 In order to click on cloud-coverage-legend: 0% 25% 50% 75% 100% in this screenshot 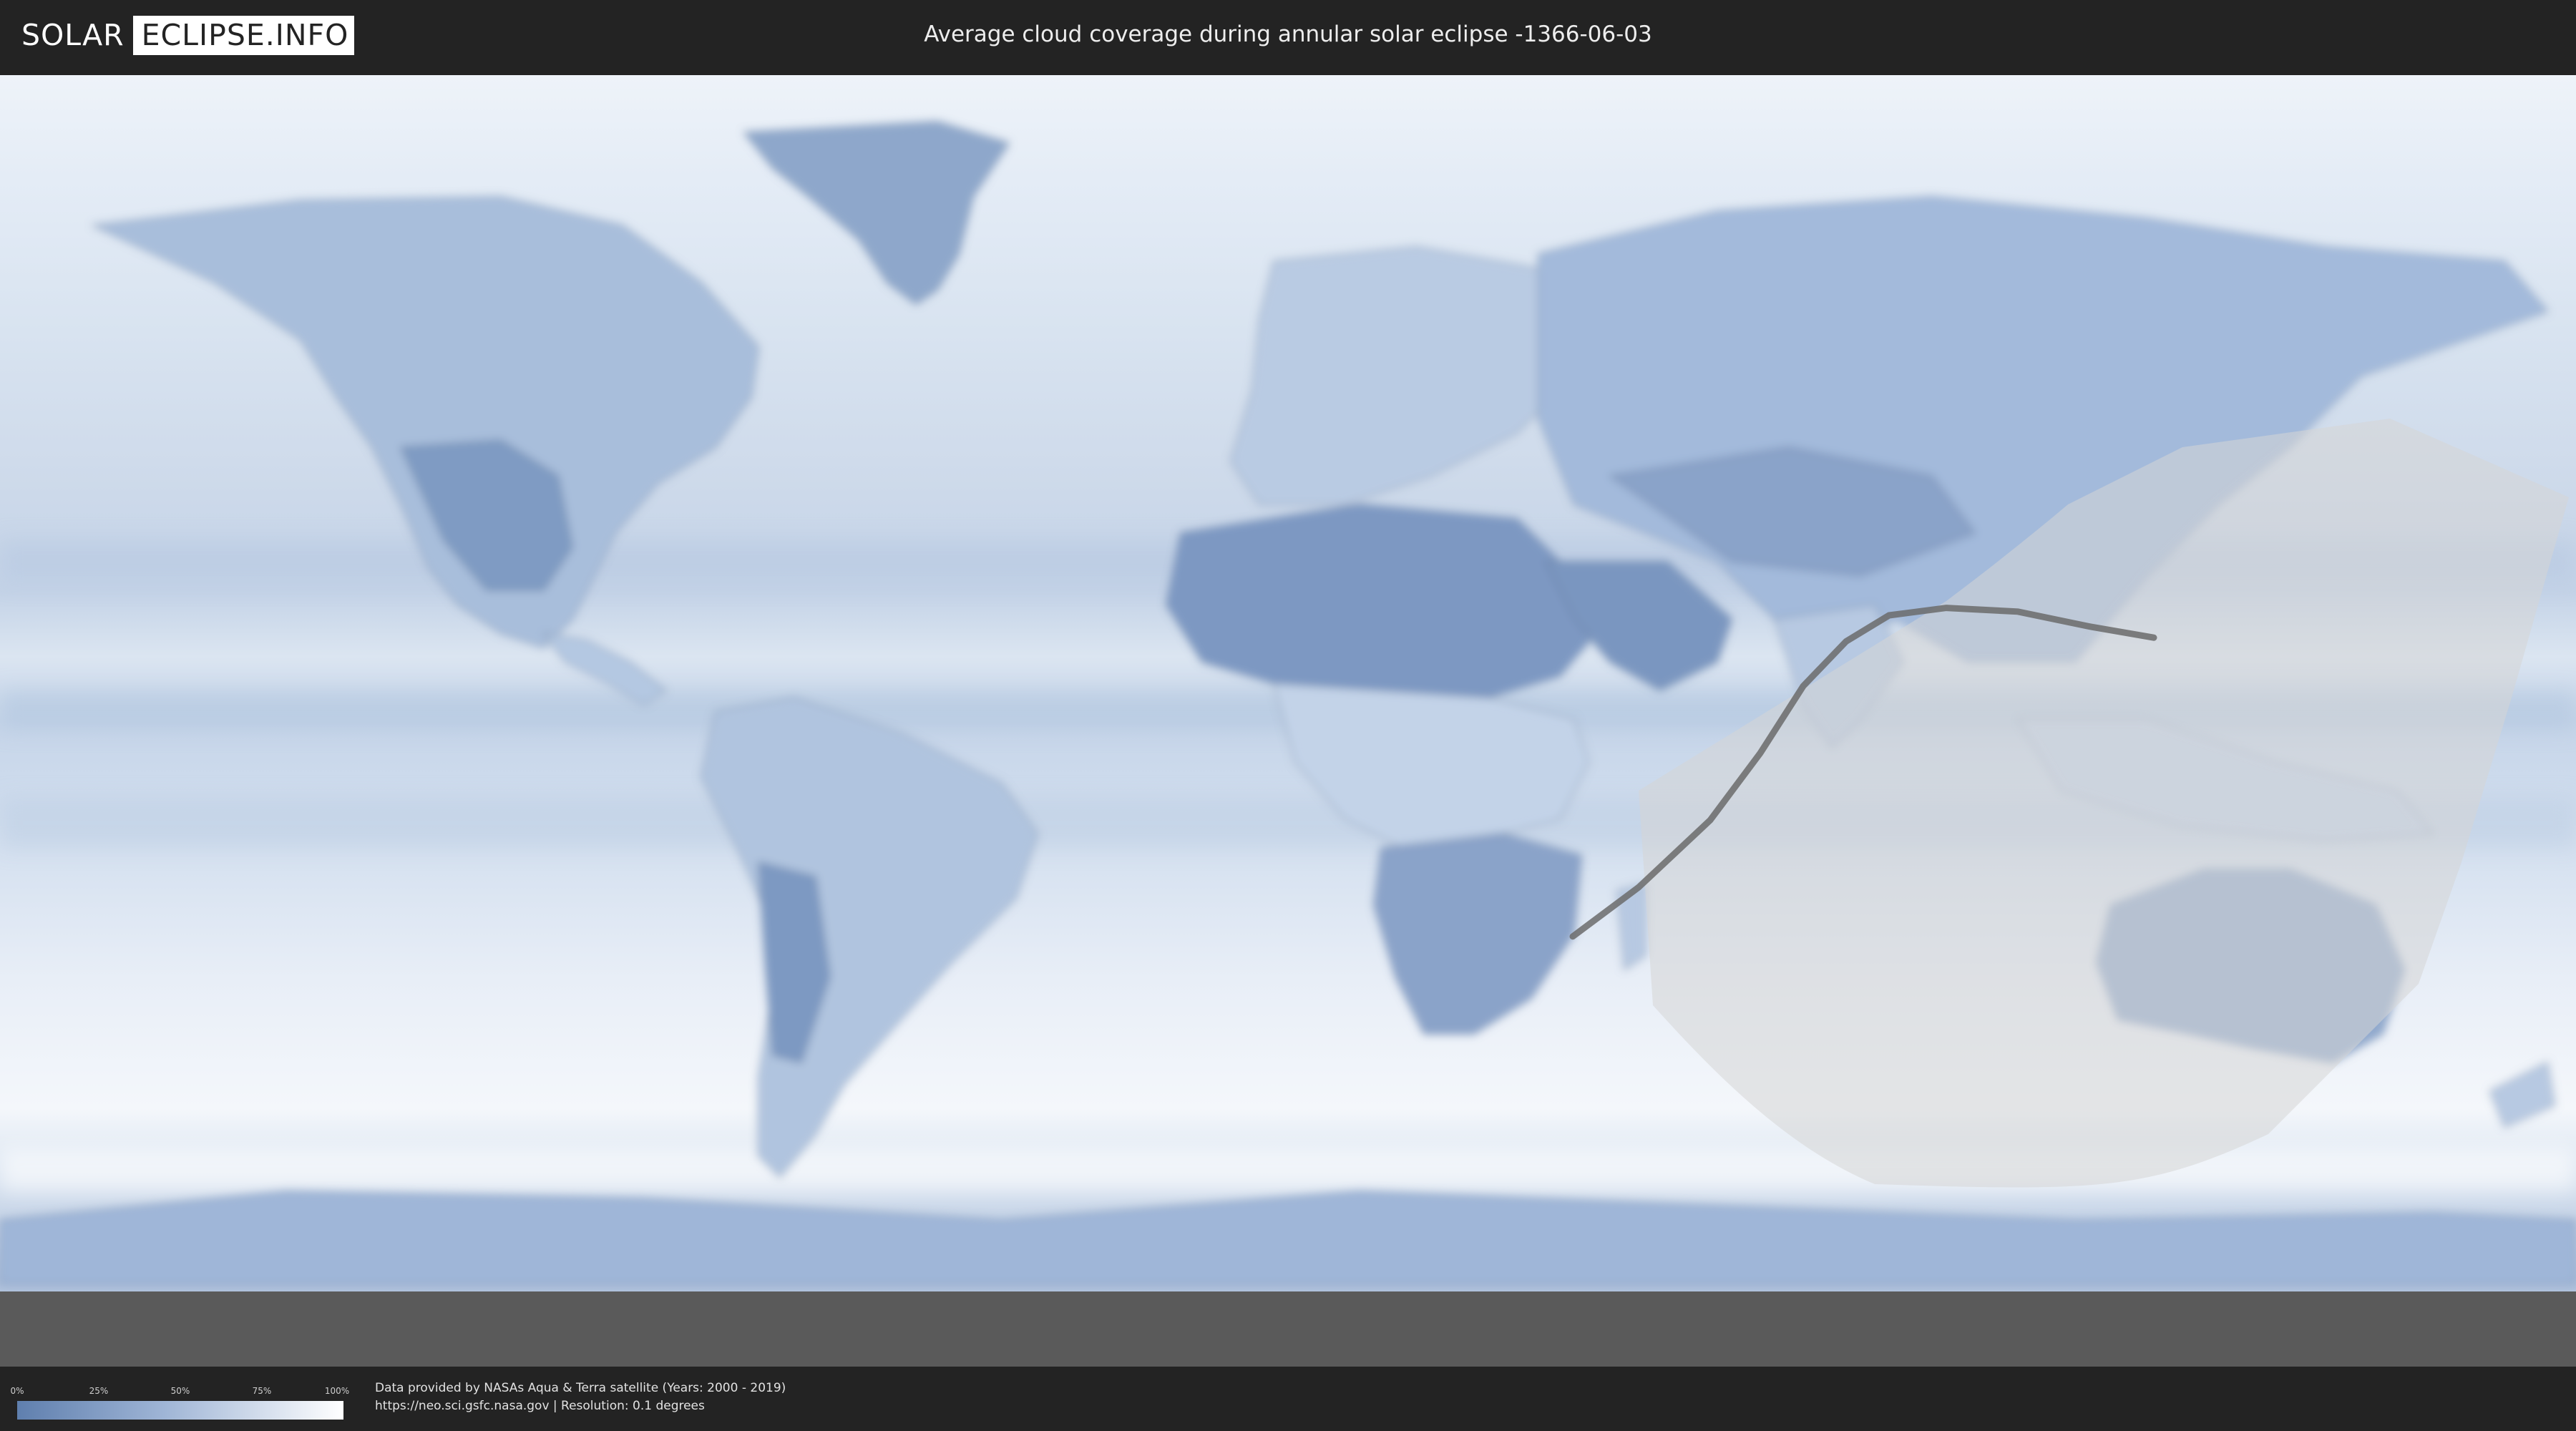, I will do `click(179, 1398)`.